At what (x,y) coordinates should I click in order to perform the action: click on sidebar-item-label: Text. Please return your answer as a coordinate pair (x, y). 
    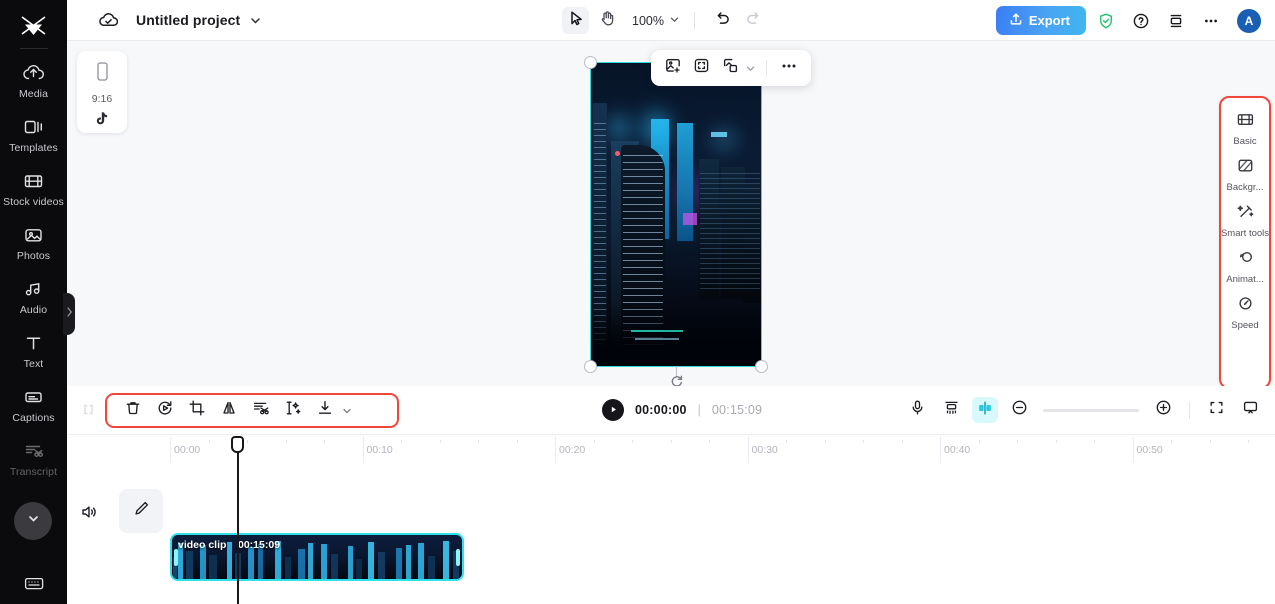
    Looking at the image, I should click on (33, 364).